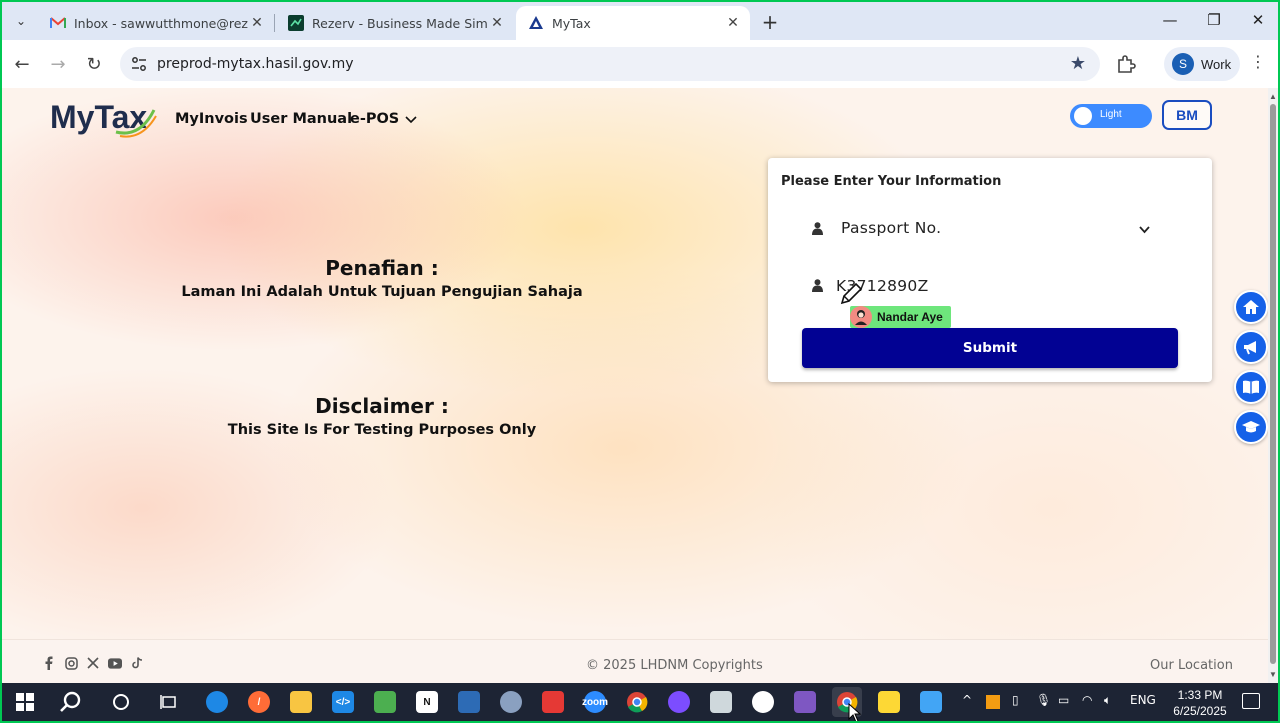 The height and width of the screenshot is (723, 1280). Describe the element at coordinates (595, 702) in the screenshot. I see `zoom-icon: zoom` at that location.